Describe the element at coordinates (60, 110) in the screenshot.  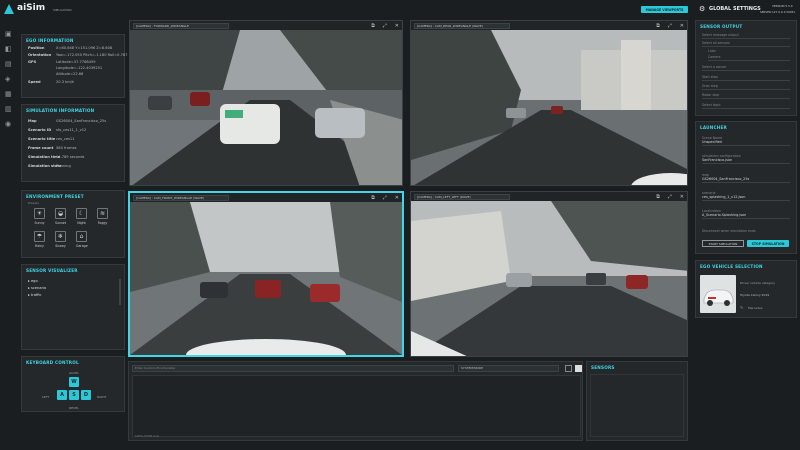
I see `simulation-information-title: SIMULATION INFORMATION` at that location.